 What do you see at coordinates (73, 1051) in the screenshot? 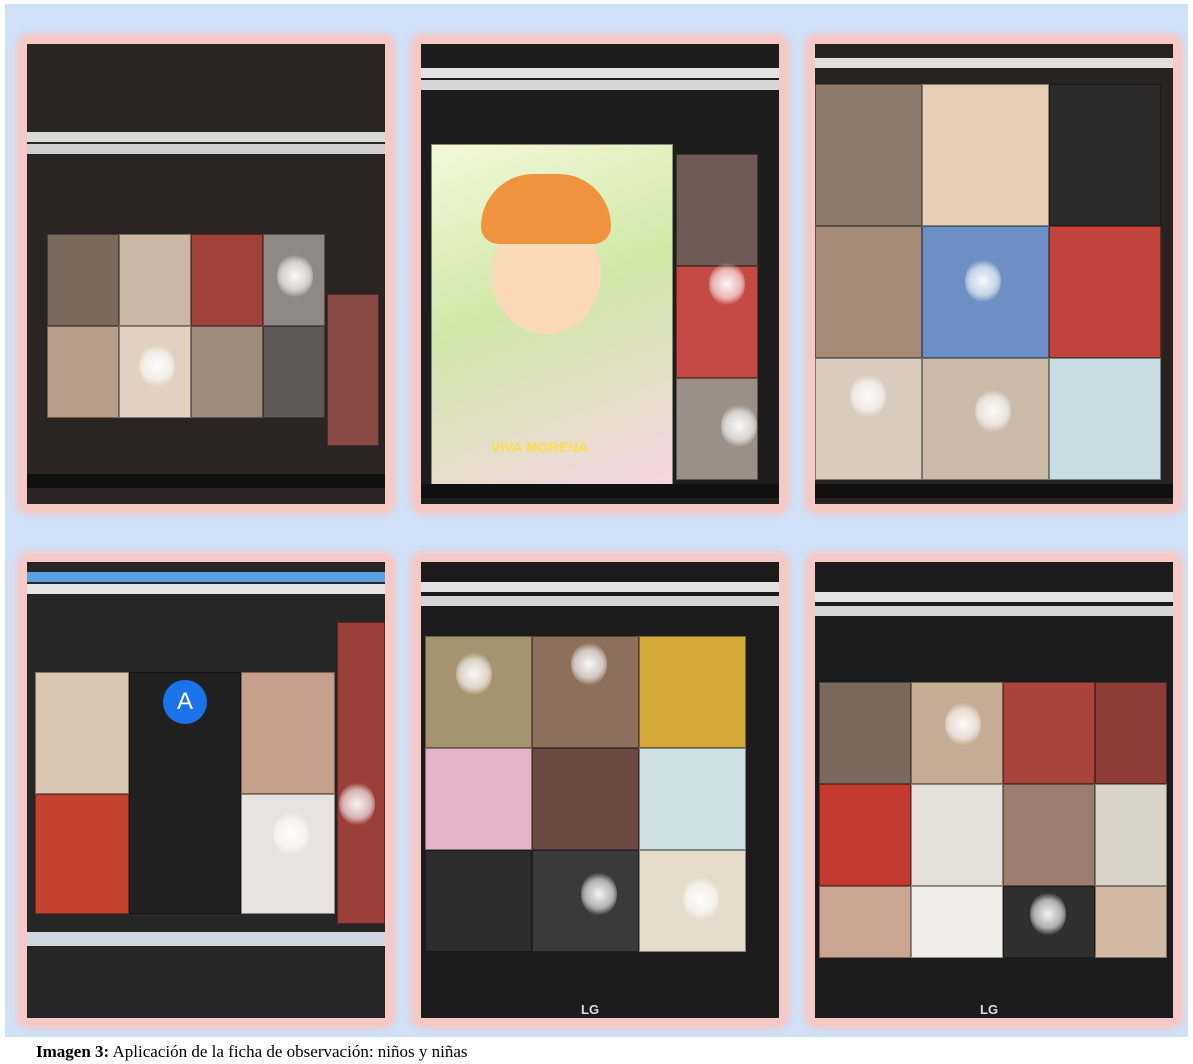
I see `caption-label: Imagen 3:` at bounding box center [73, 1051].